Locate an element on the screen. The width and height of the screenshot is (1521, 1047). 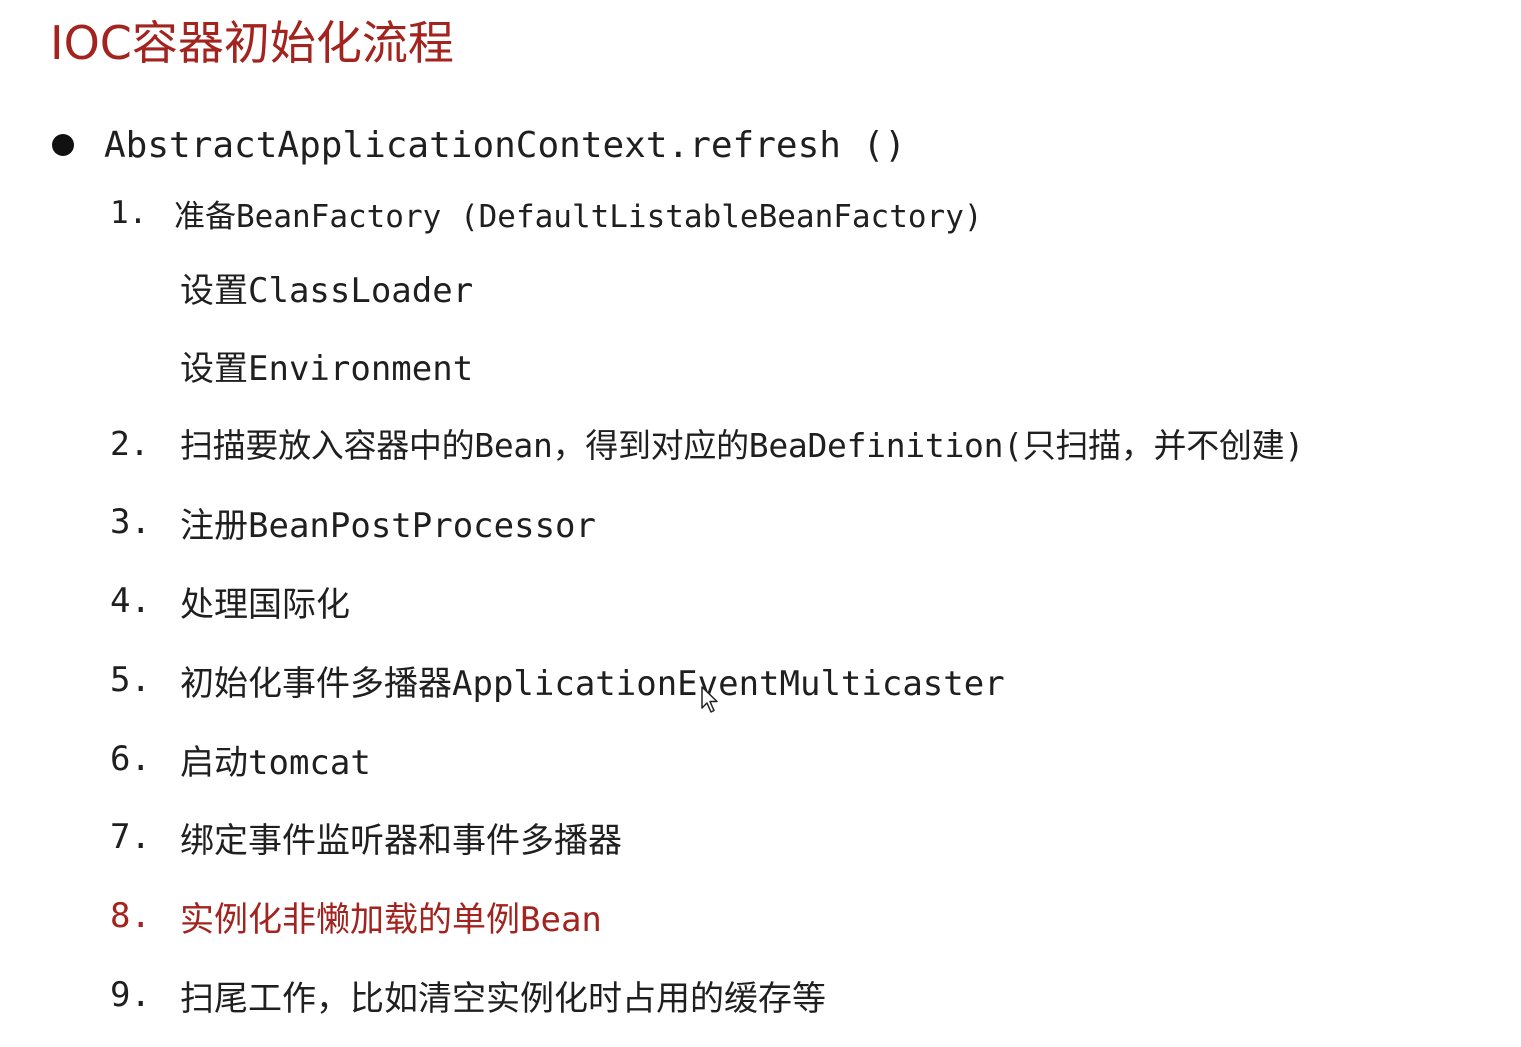
step-number: 9. is located at coordinates (130, 995).